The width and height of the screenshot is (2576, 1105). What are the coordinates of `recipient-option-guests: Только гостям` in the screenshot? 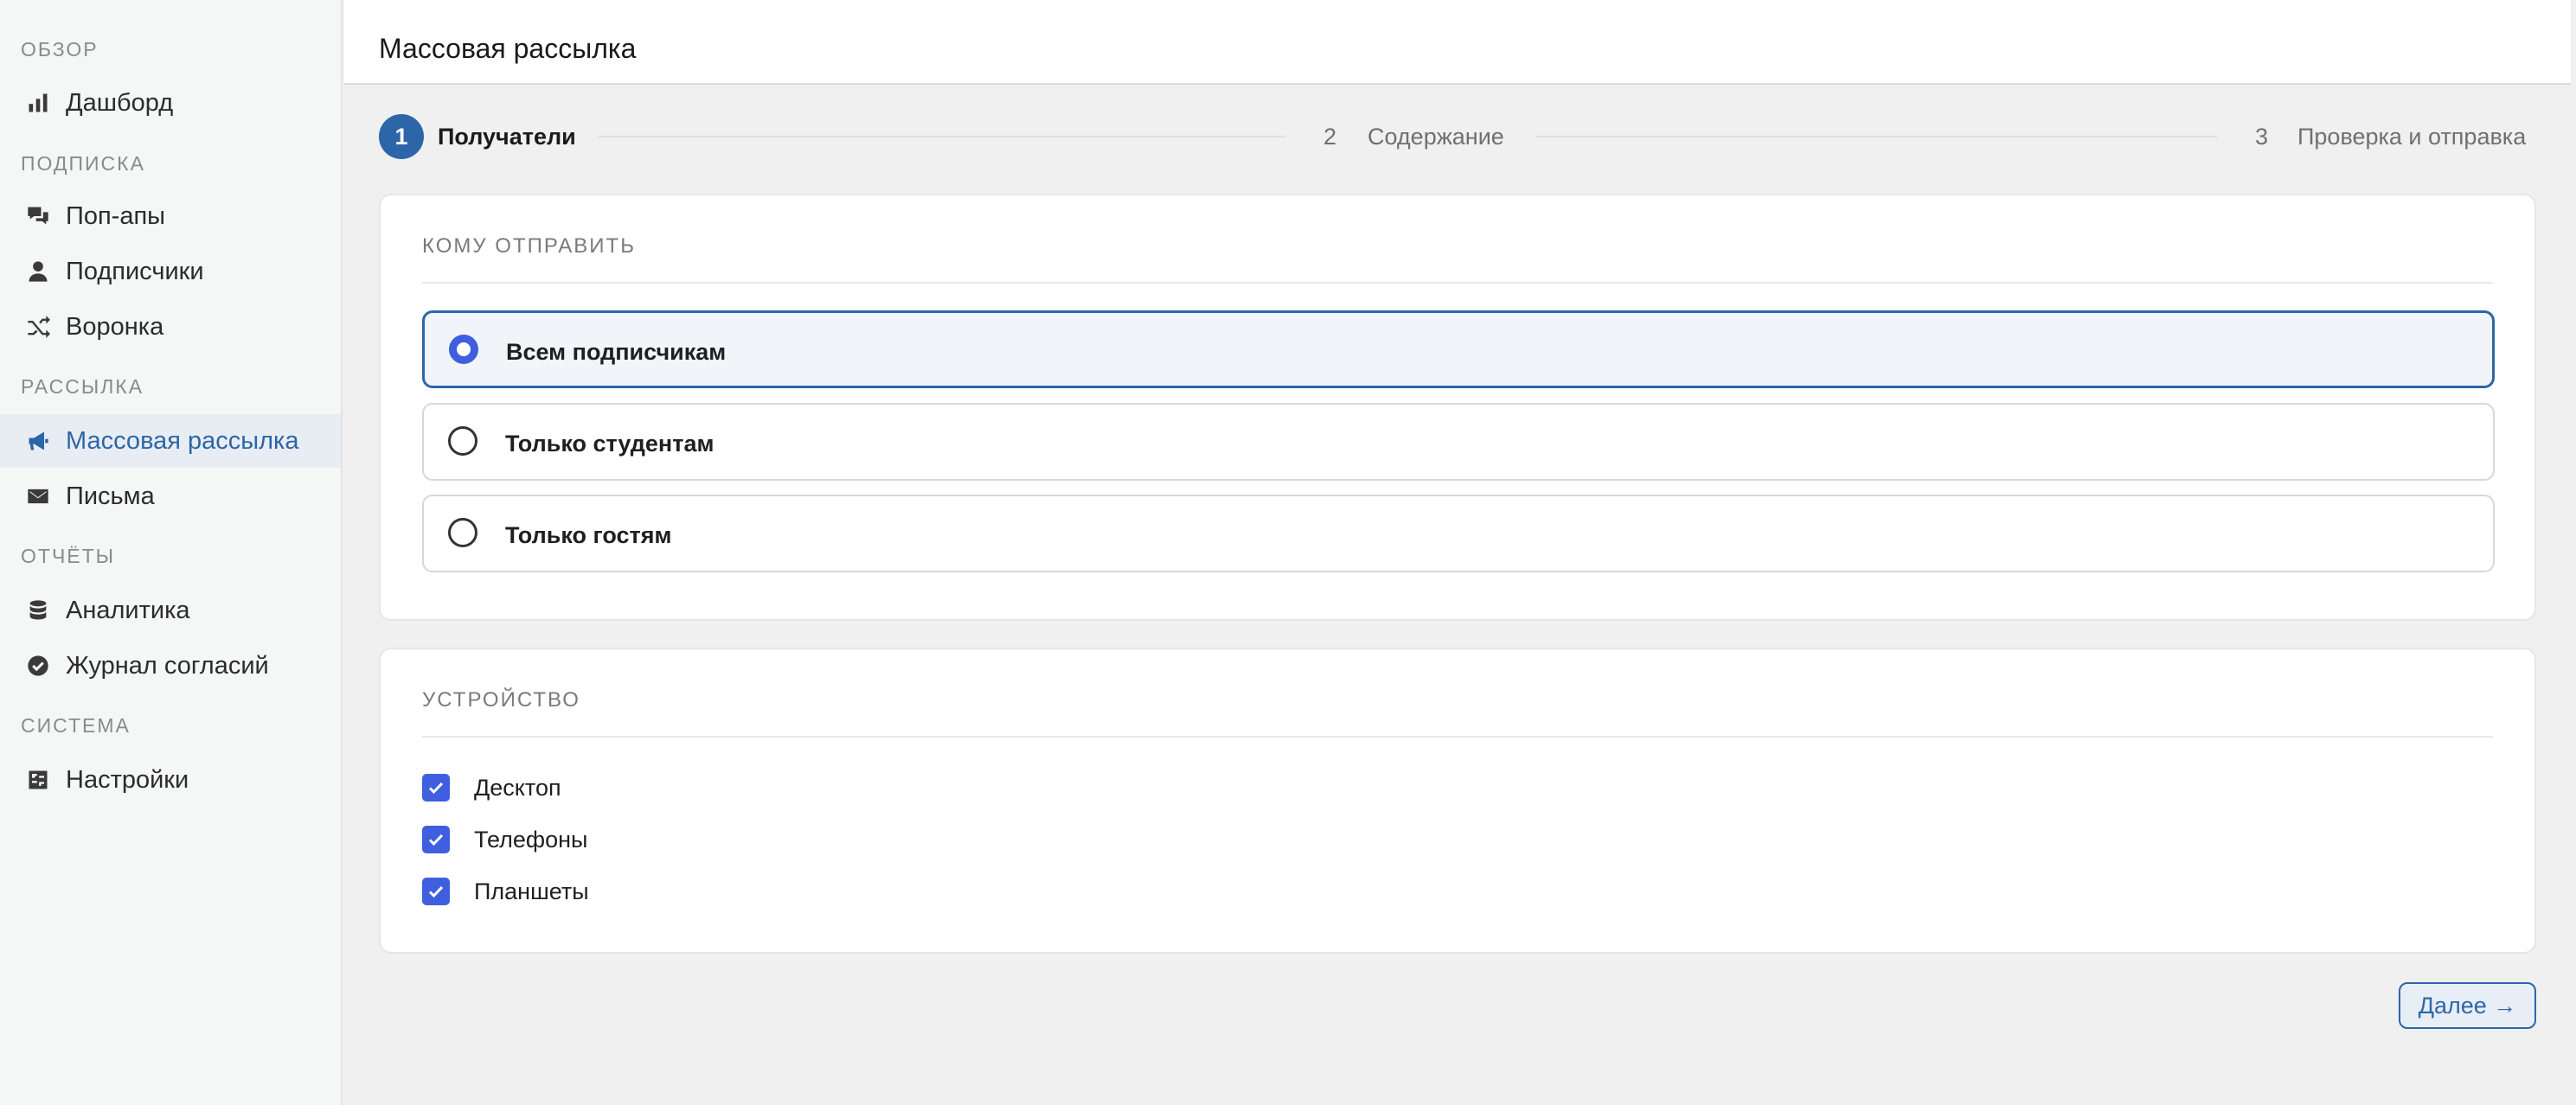 It's located at (1458, 534).